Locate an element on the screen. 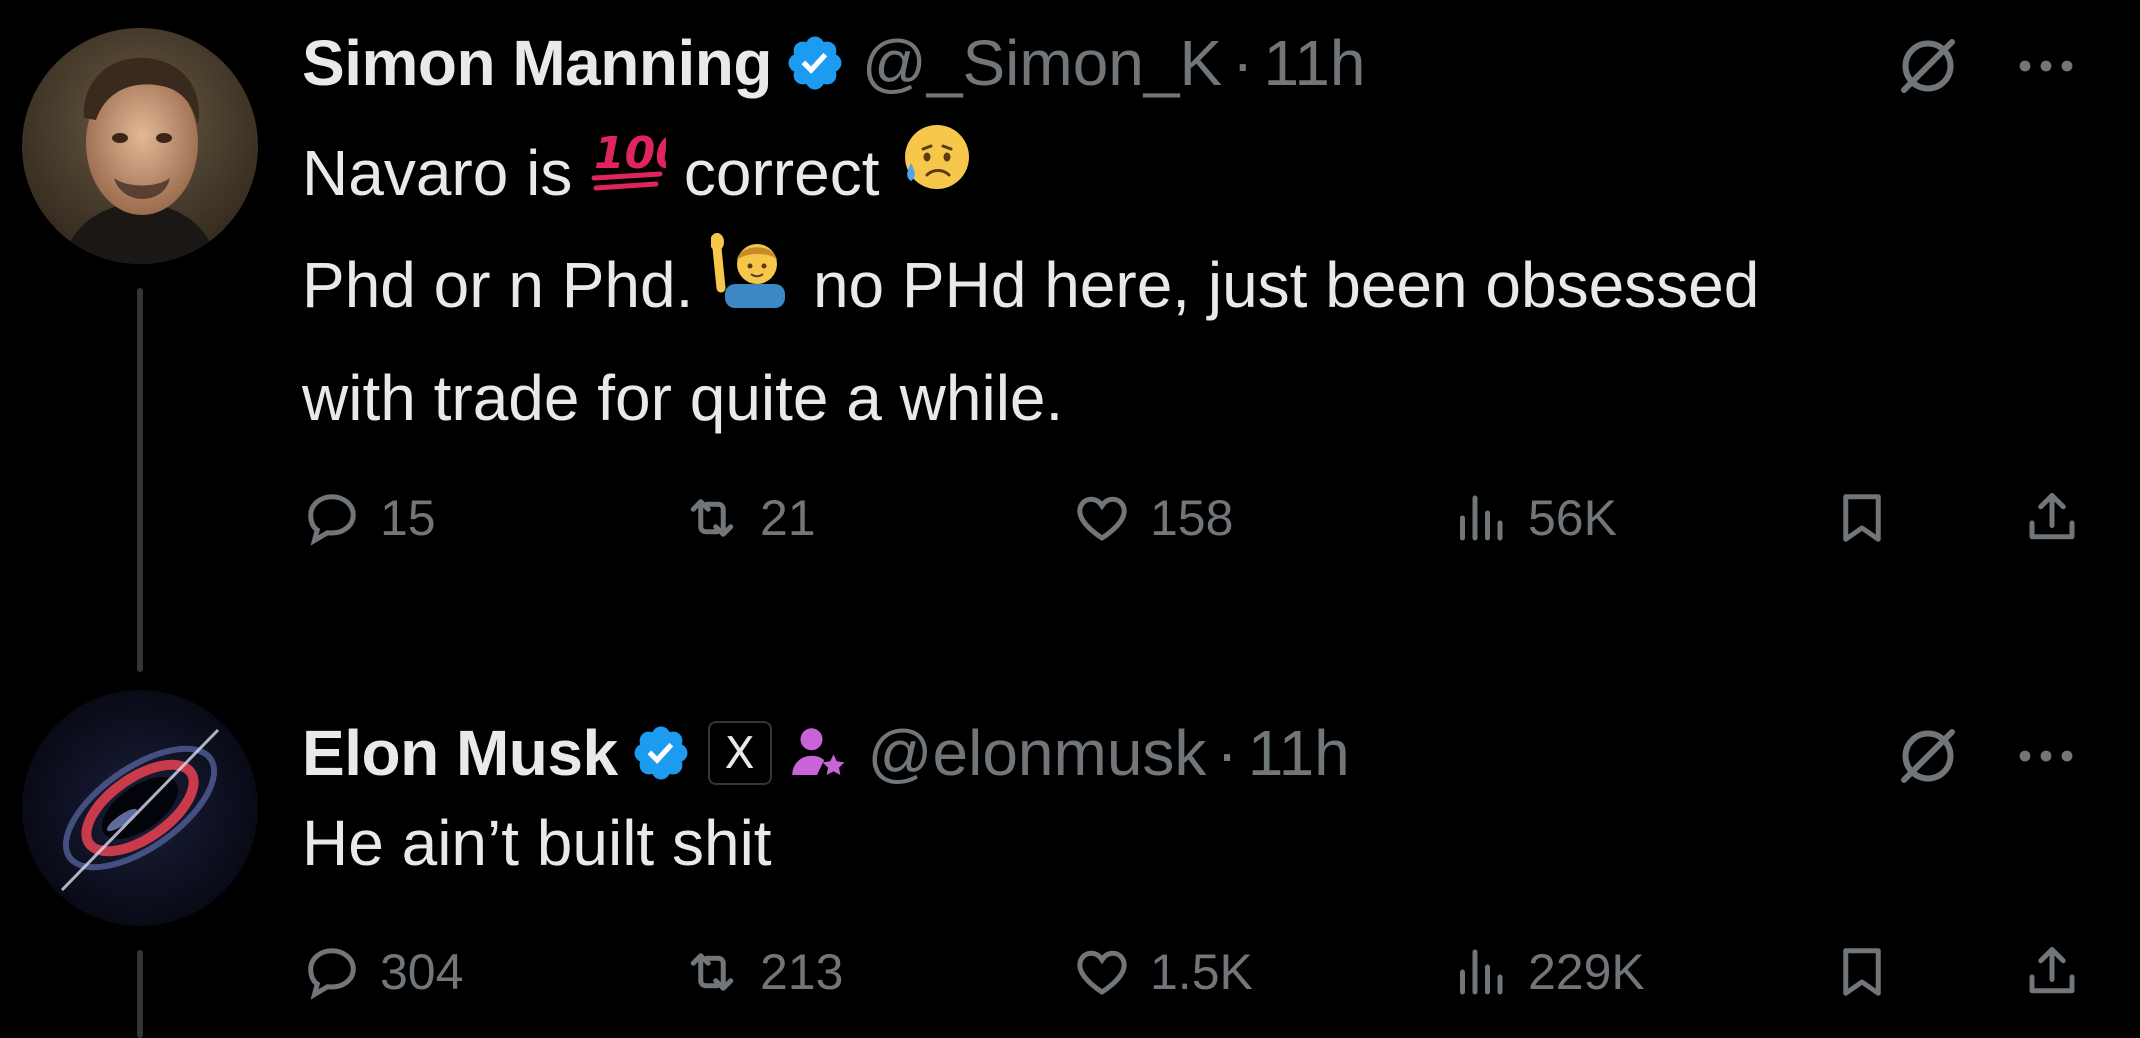  avatar-simon-manning is located at coordinates (140, 146).